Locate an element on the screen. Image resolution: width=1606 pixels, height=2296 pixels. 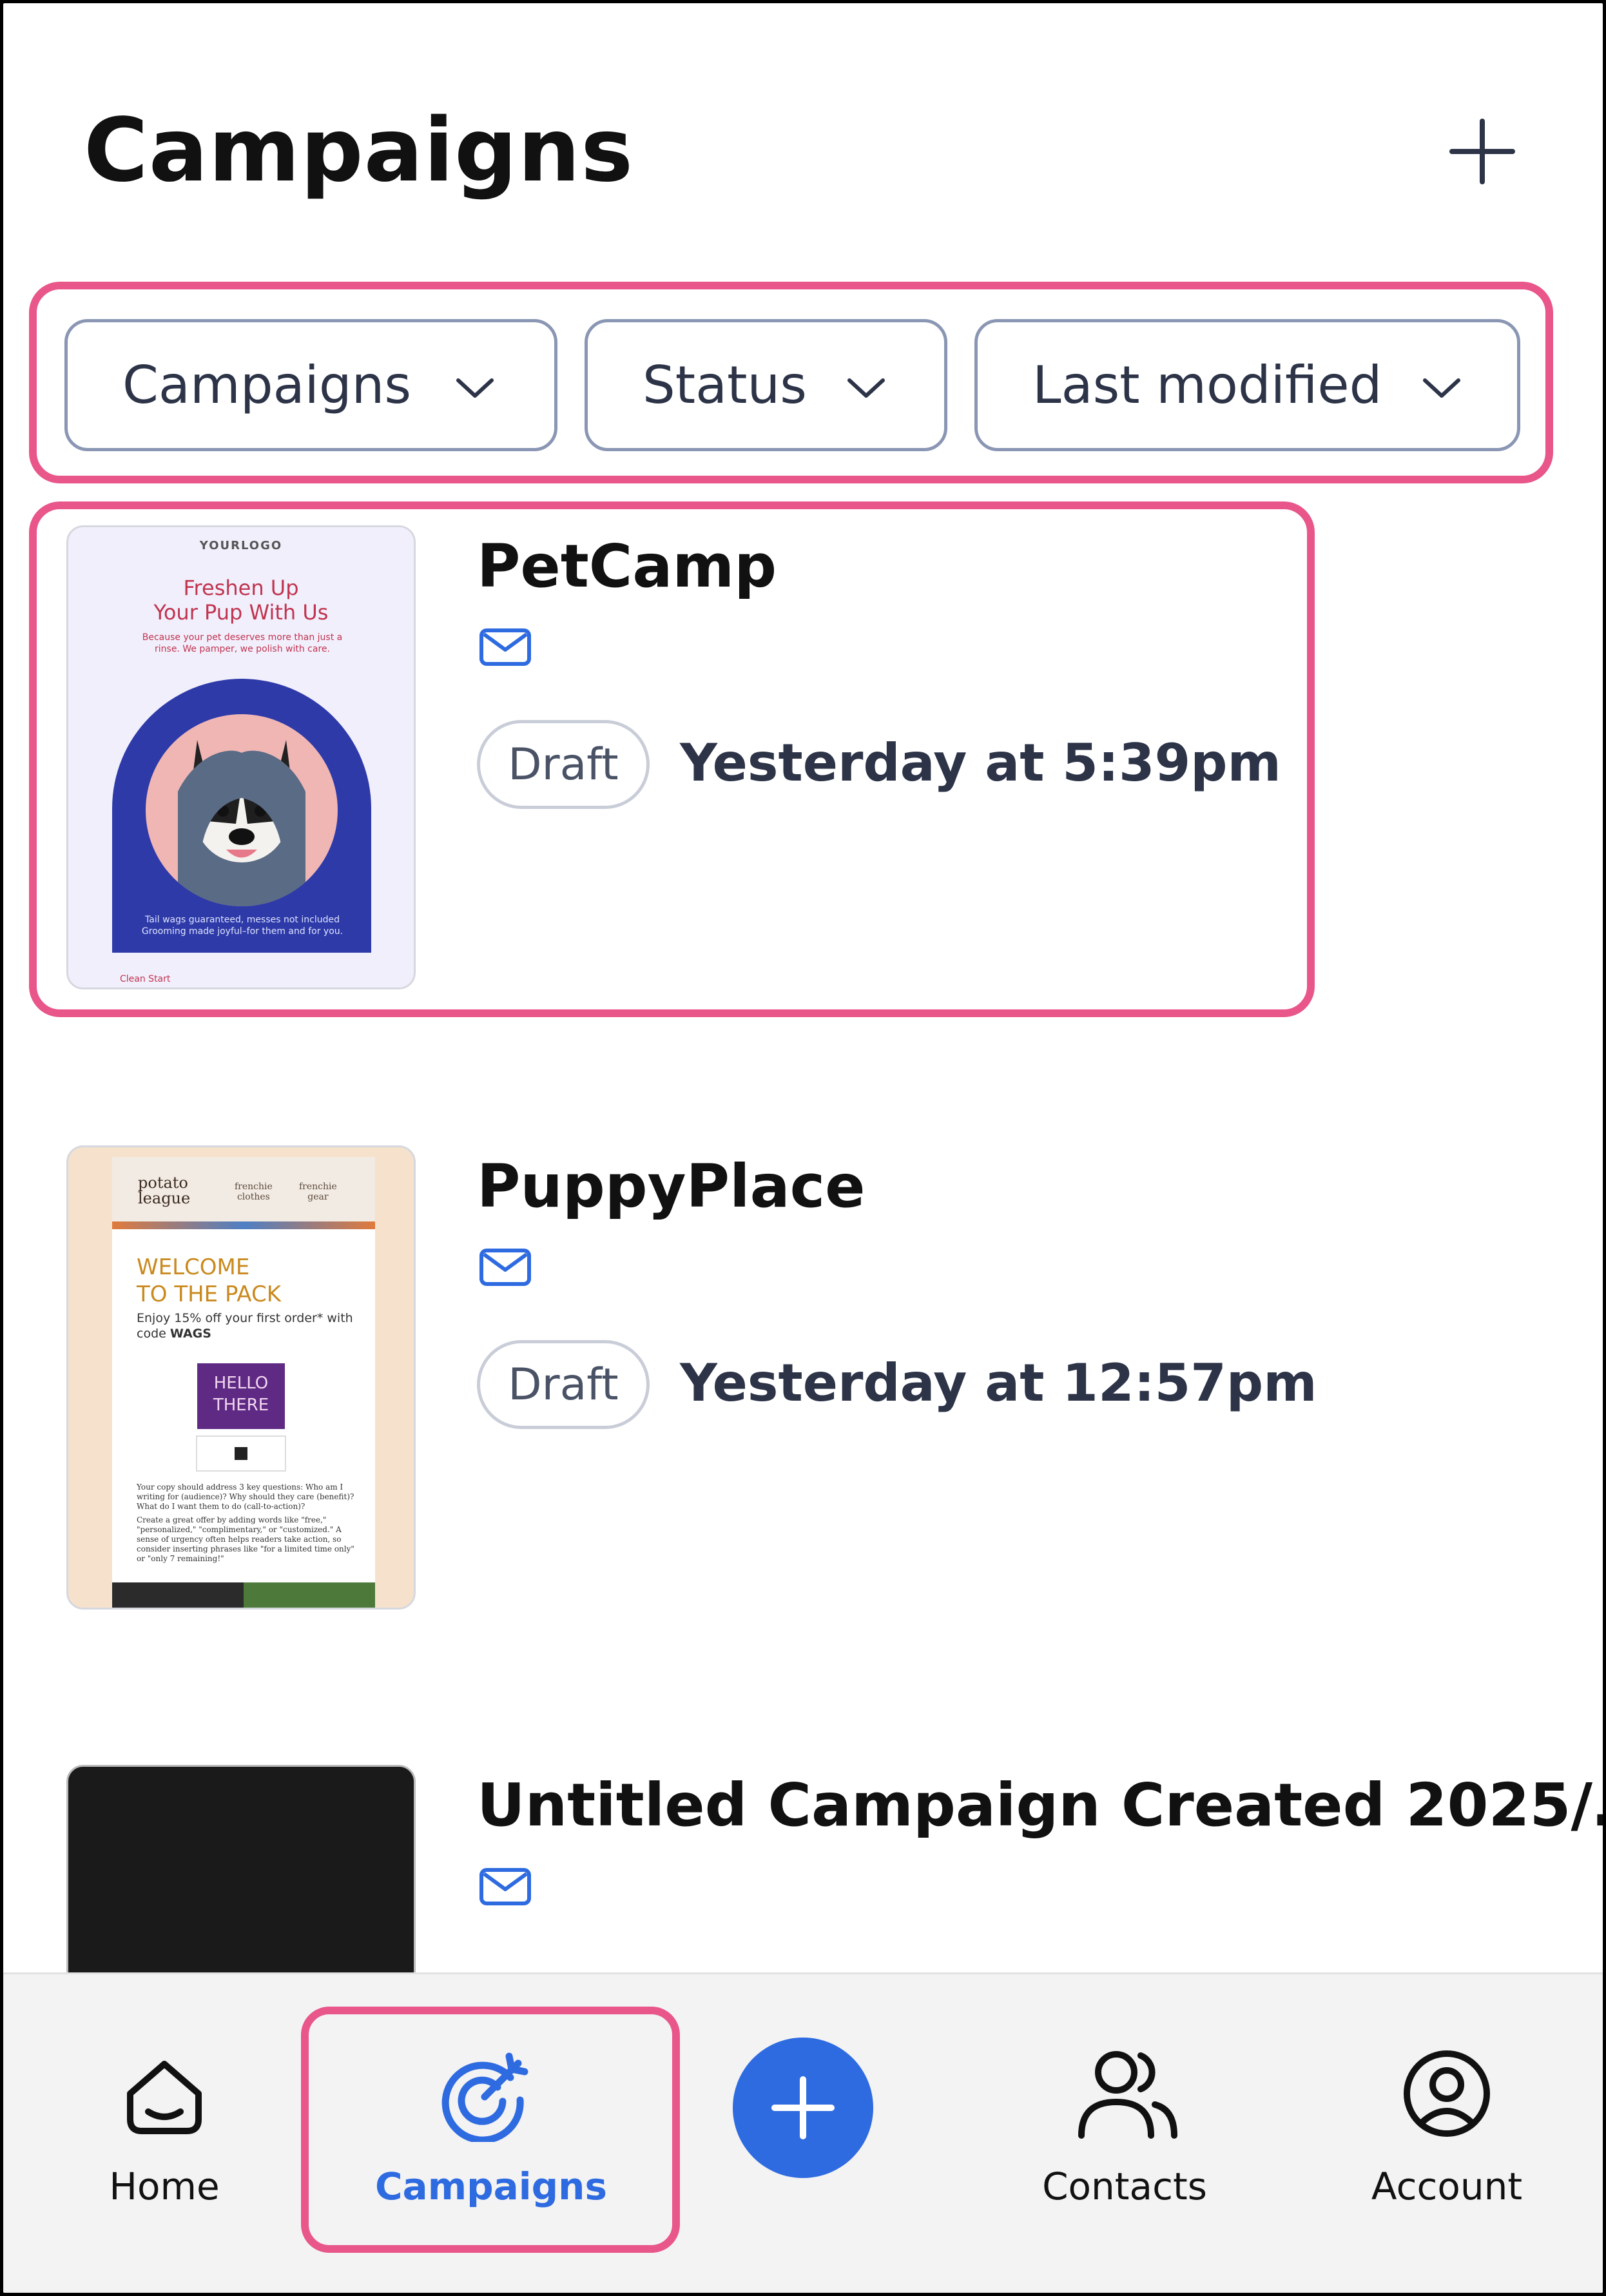
campaigns-filter-dropdown: Campaigns is located at coordinates (310, 385).